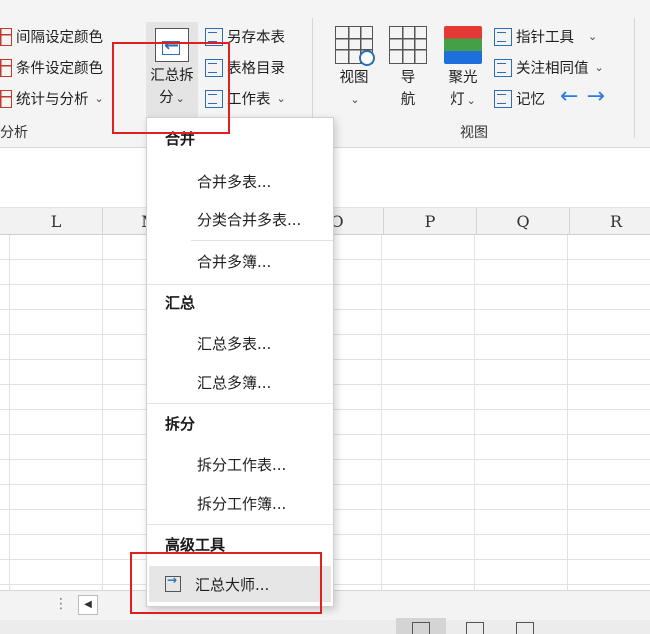 The width and height of the screenshot is (650, 634). What do you see at coordinates (503, 98) in the screenshot?
I see `memo-icon` at bounding box center [503, 98].